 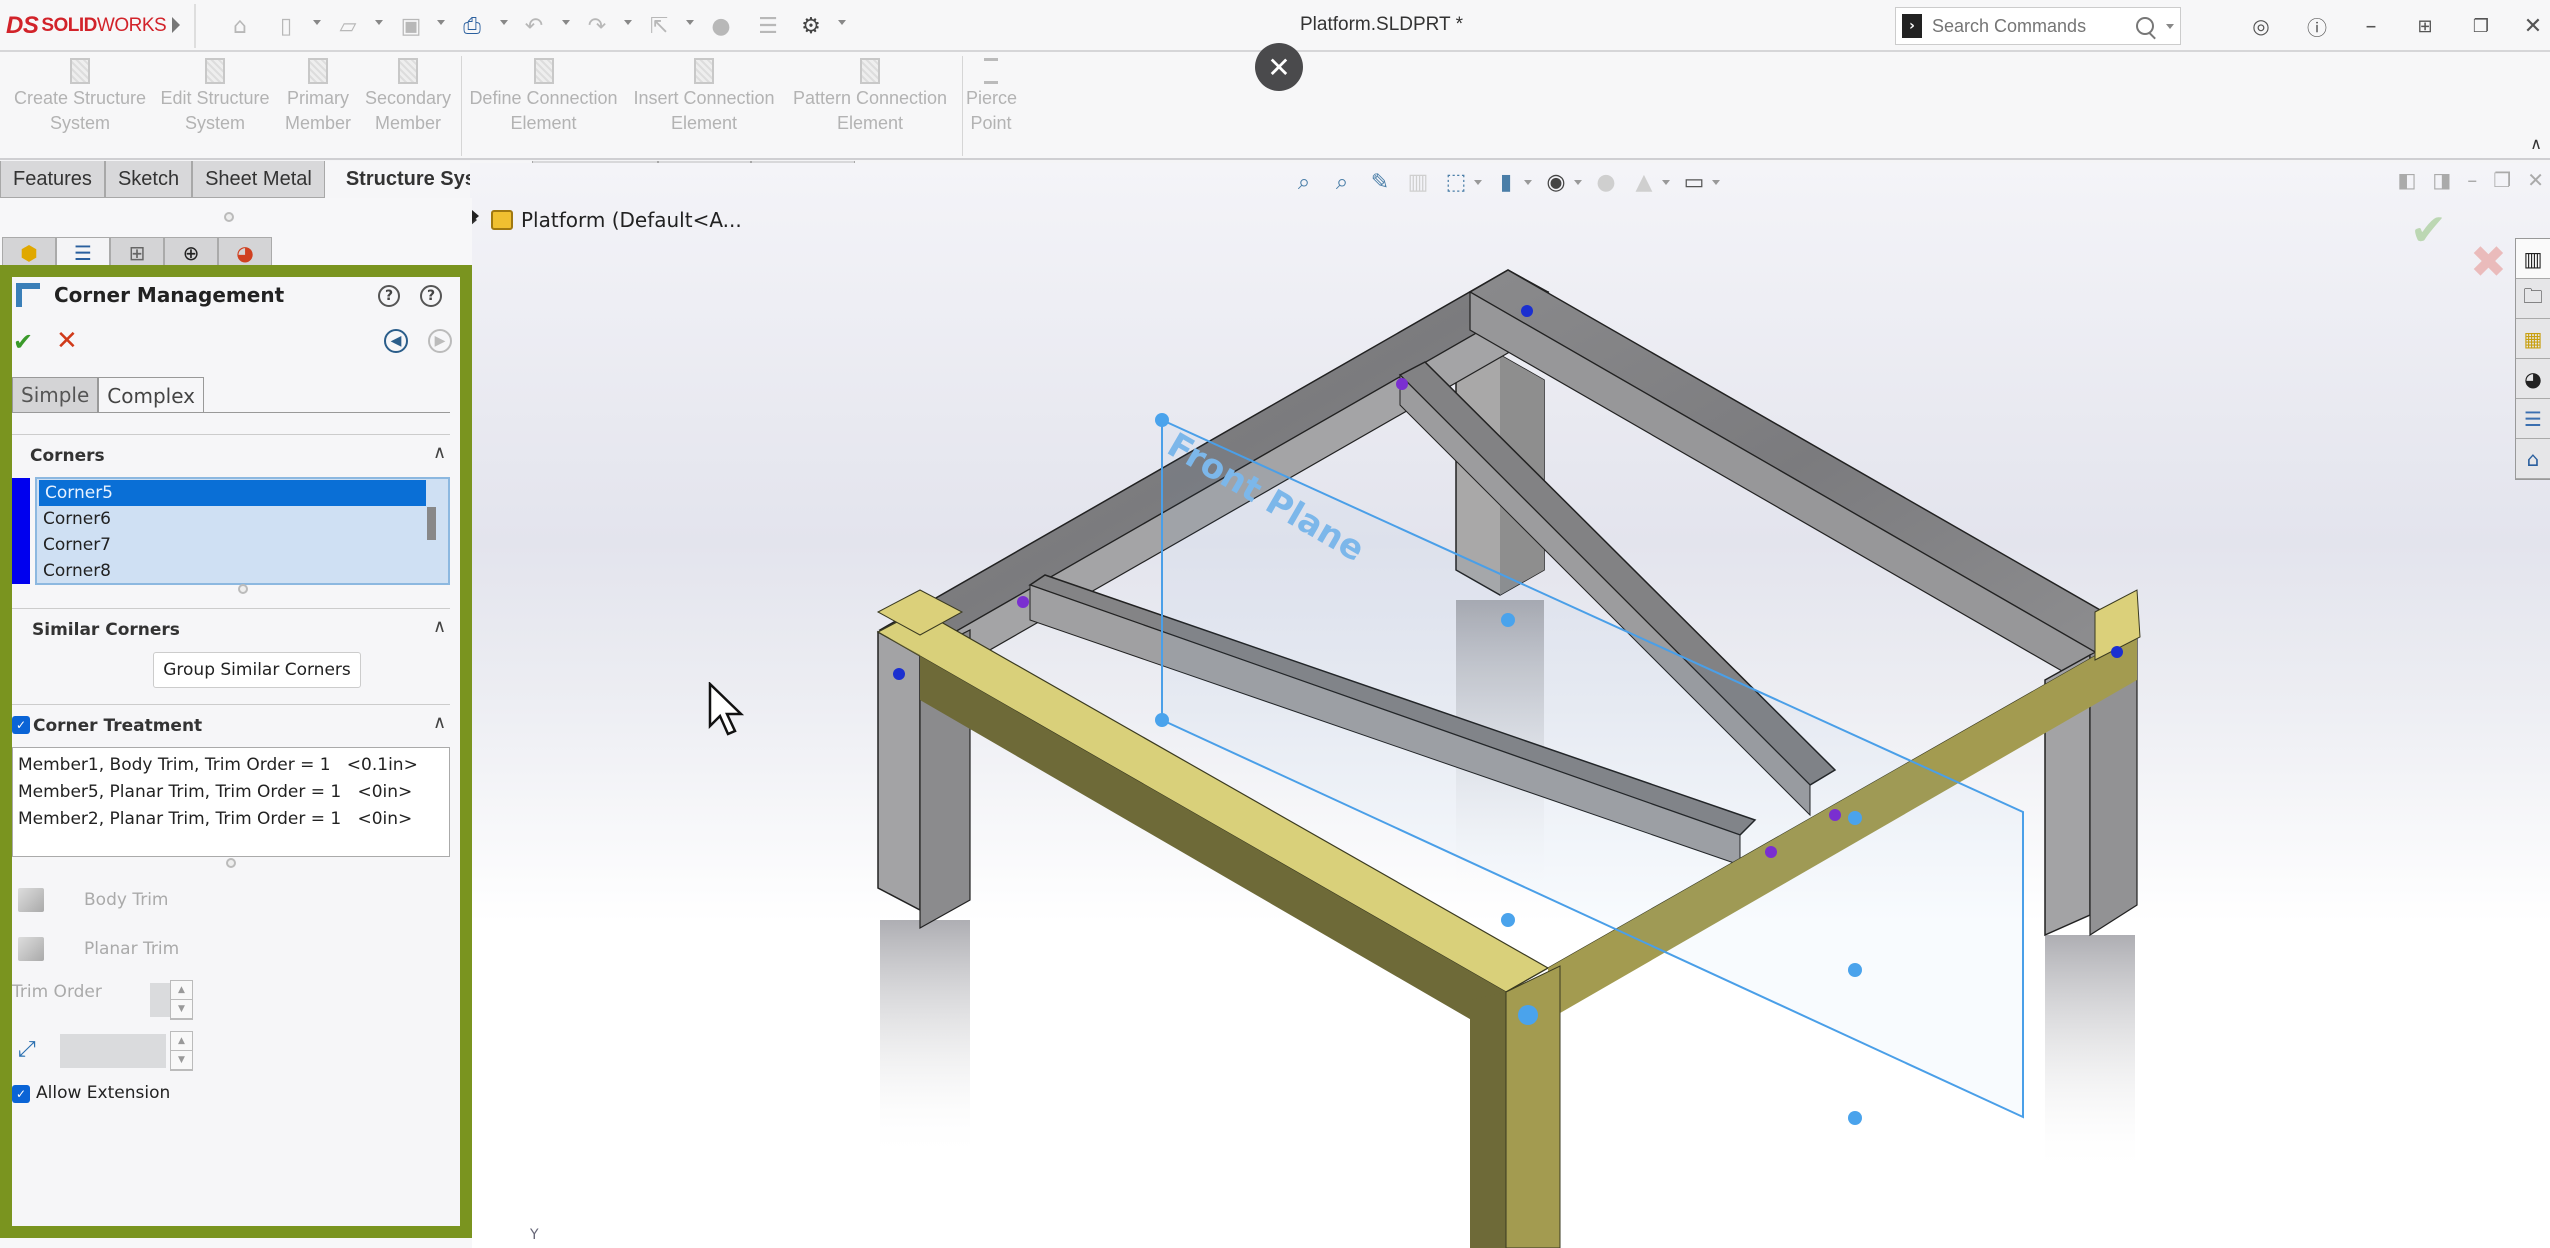 I want to click on gap-distance-spinner: ▲ ▼, so click(x=181, y=1051).